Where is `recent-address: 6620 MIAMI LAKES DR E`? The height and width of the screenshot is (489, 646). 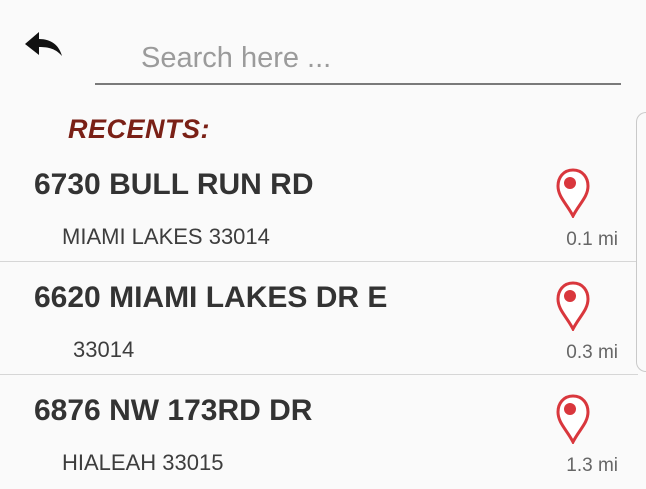 recent-address: 6620 MIAMI LAKES DR E is located at coordinates (211, 297).